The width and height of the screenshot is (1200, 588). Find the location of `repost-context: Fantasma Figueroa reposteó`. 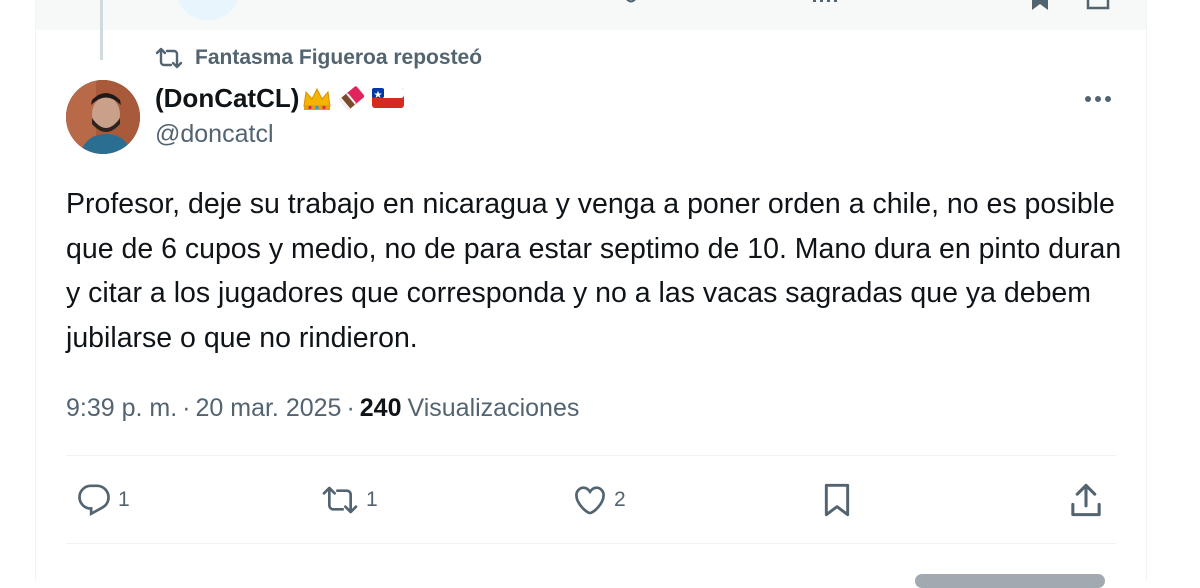

repost-context: Fantasma Figueroa reposteó is located at coordinates (318, 58).